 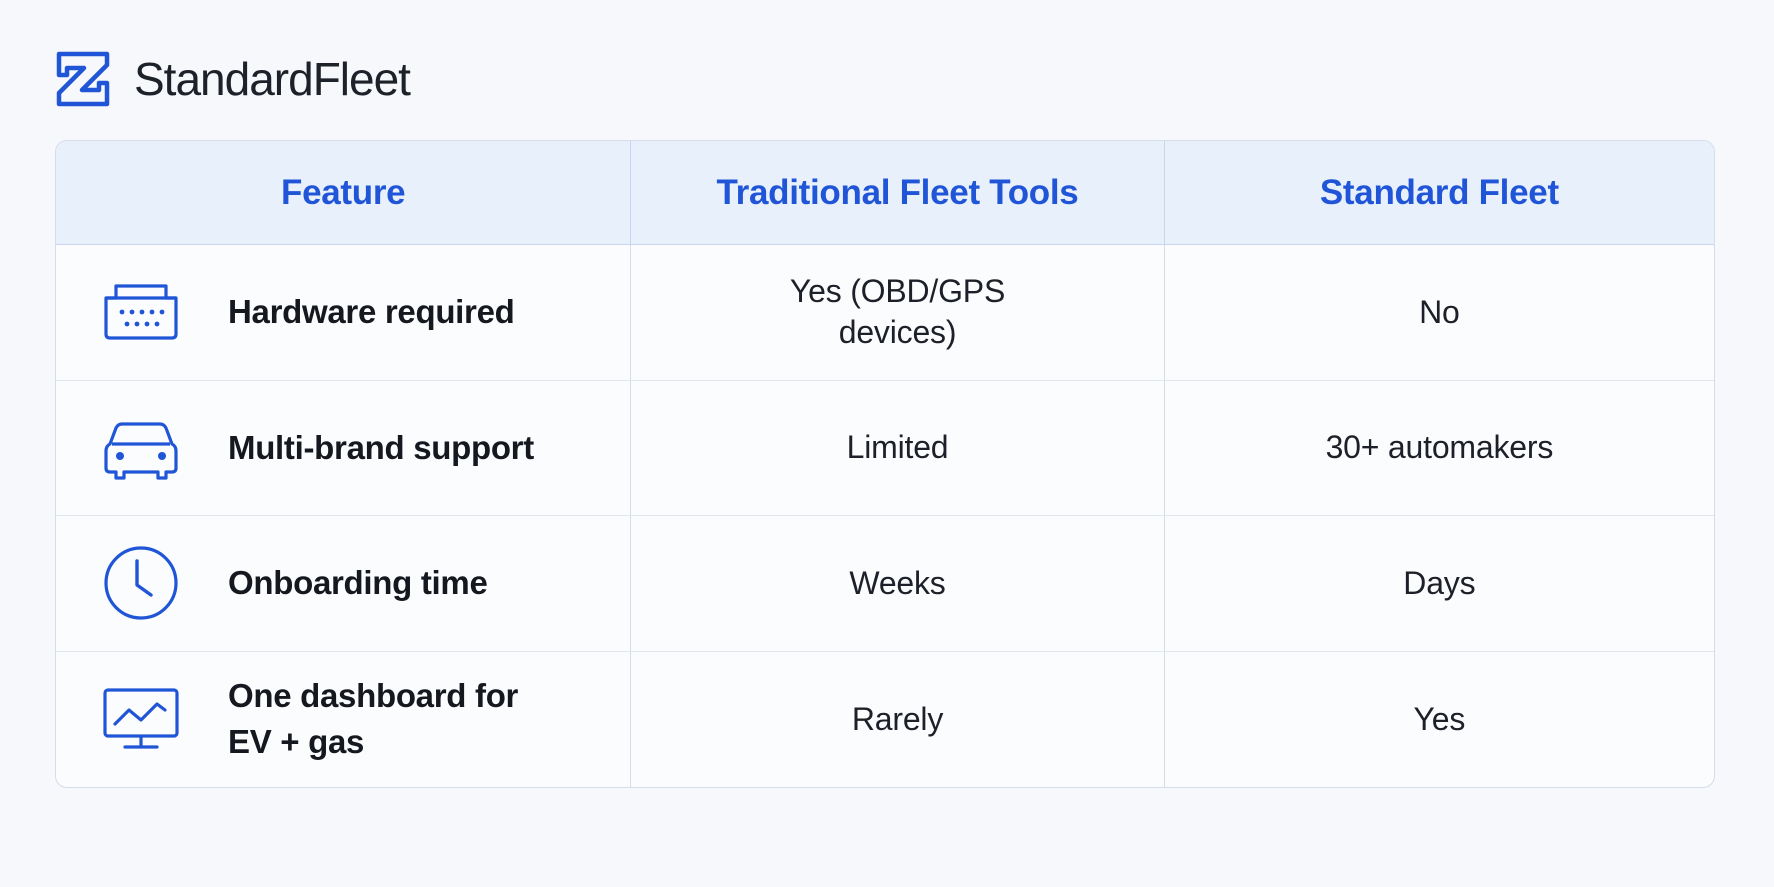 I want to click on standard-value: 30+ automakers, so click(x=1439, y=447).